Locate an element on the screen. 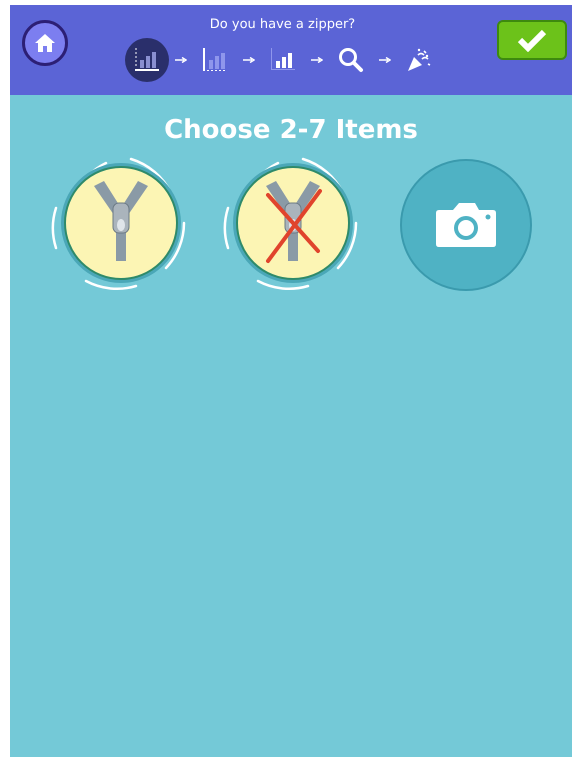 Image resolution: width=572 pixels, height=771 pixels. checkmark-icon is located at coordinates (532, 40).